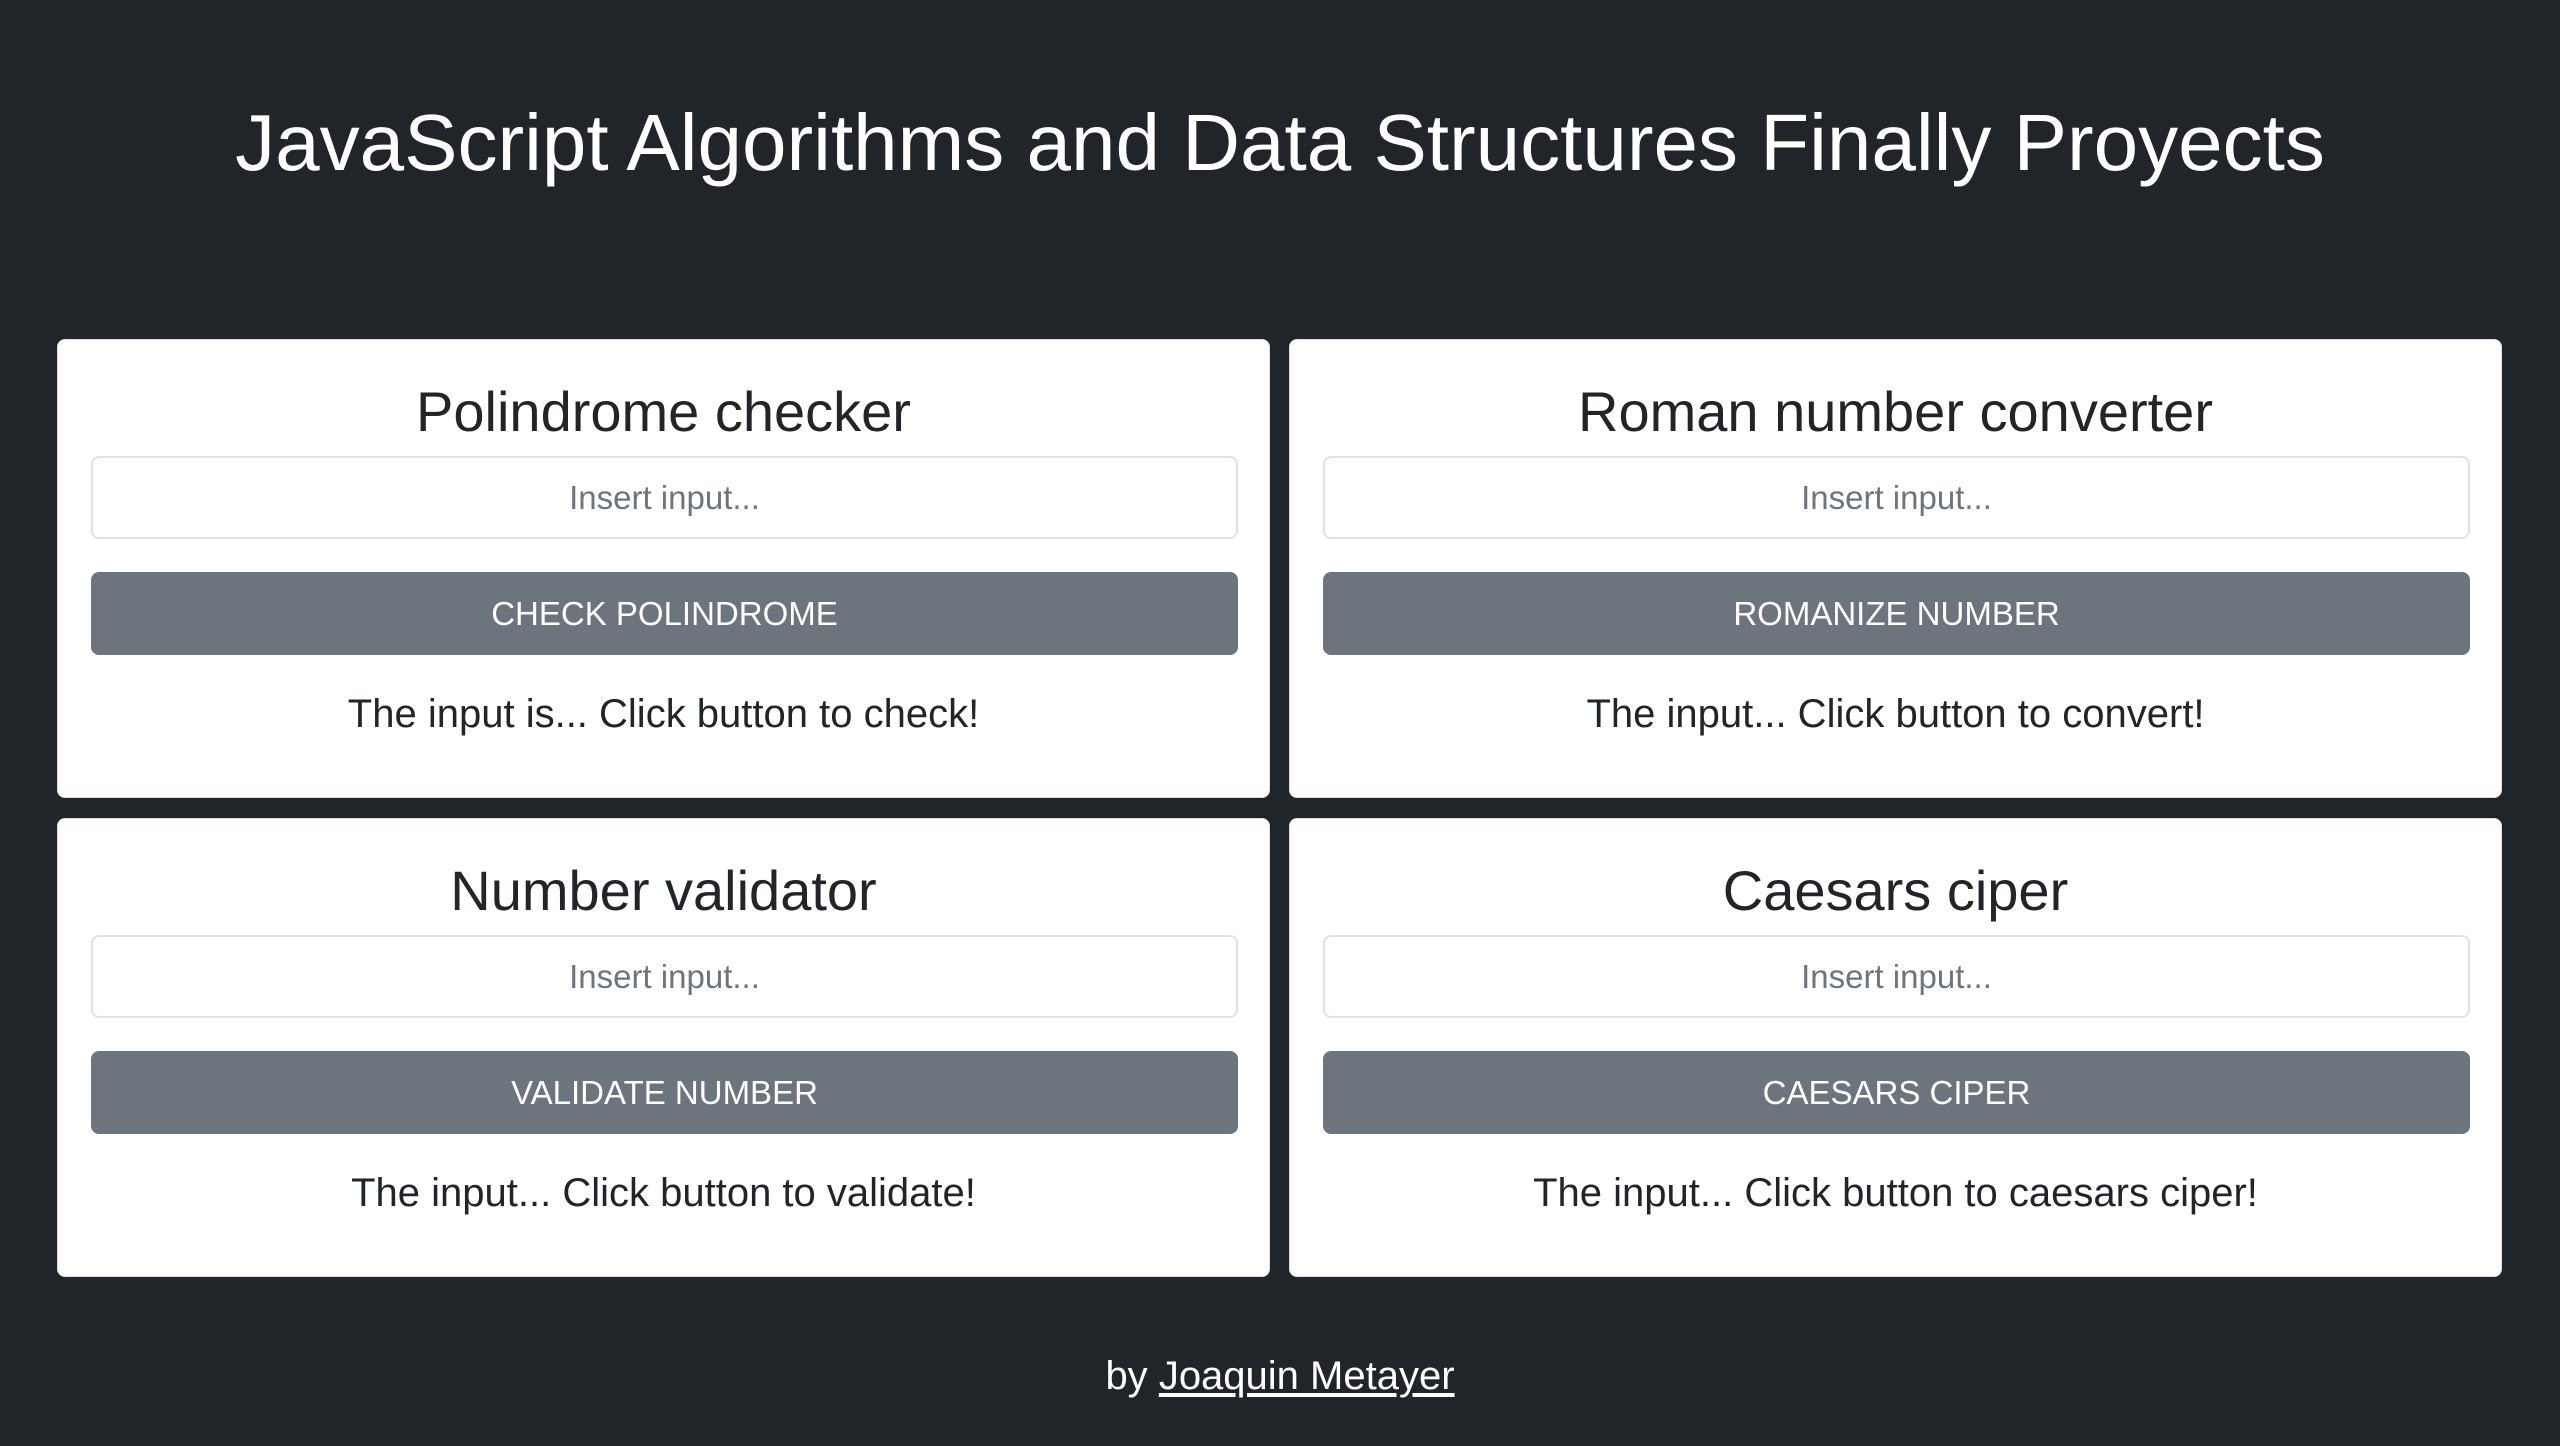 The image size is (2560, 1446). What do you see at coordinates (664, 497) in the screenshot?
I see `polindrome-input` at bounding box center [664, 497].